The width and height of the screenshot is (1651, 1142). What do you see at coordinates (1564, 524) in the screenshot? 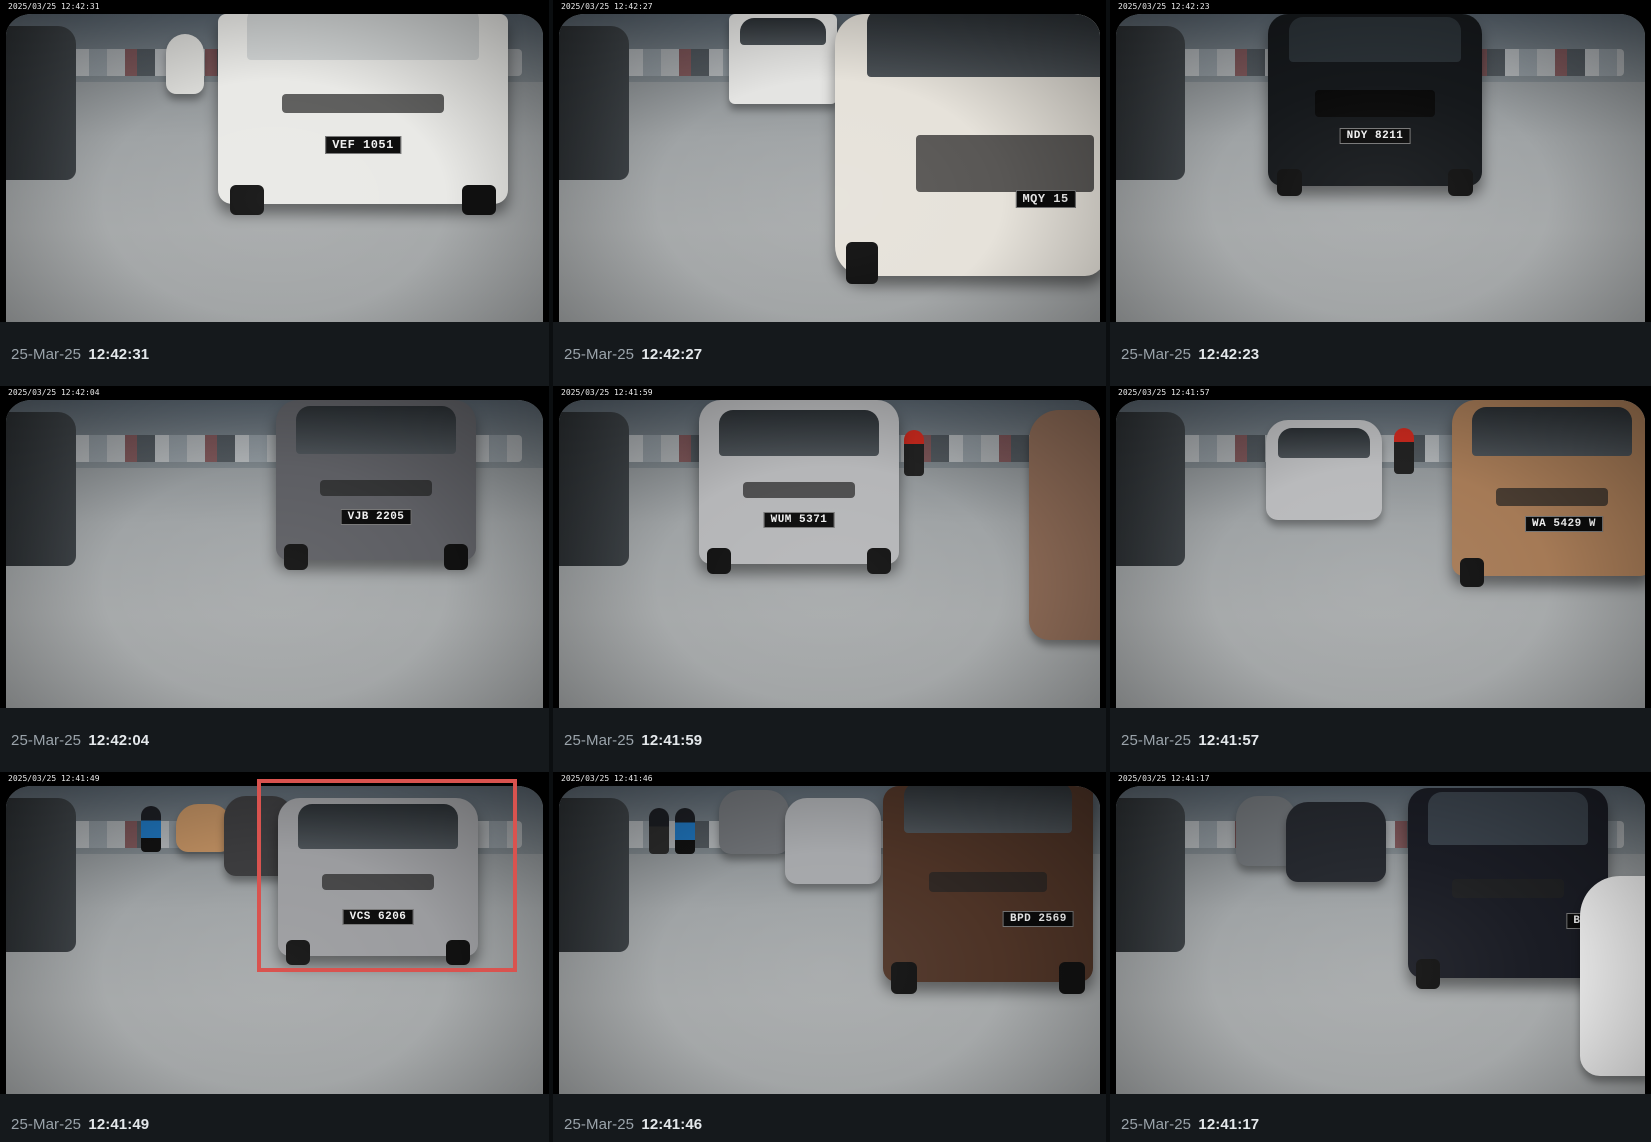
I see `license-plate: WA 5429 W` at bounding box center [1564, 524].